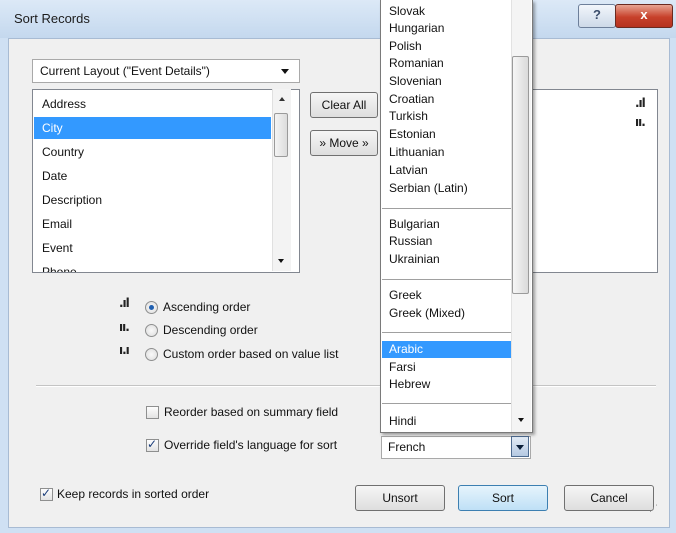 This screenshot has height=533, width=676. What do you see at coordinates (447, 384) in the screenshot?
I see `language-option: Hebrew` at bounding box center [447, 384].